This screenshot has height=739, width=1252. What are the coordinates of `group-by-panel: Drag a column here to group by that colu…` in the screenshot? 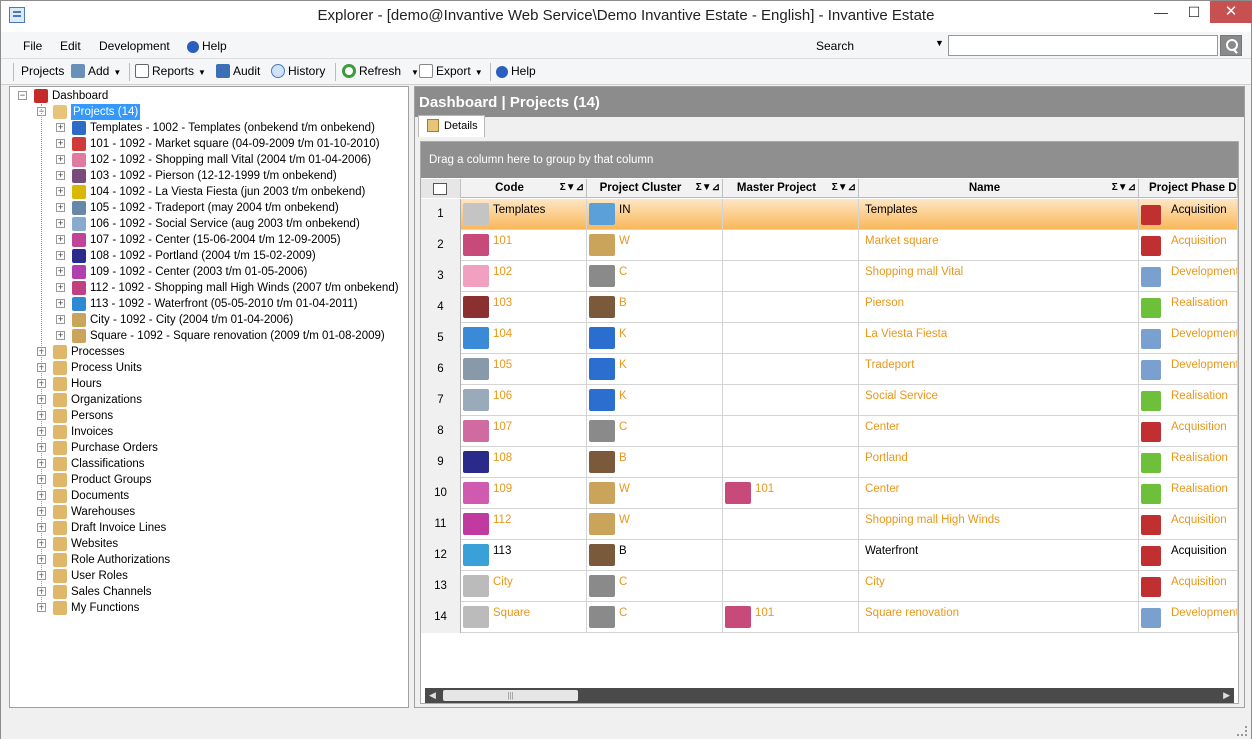 It's located at (829, 160).